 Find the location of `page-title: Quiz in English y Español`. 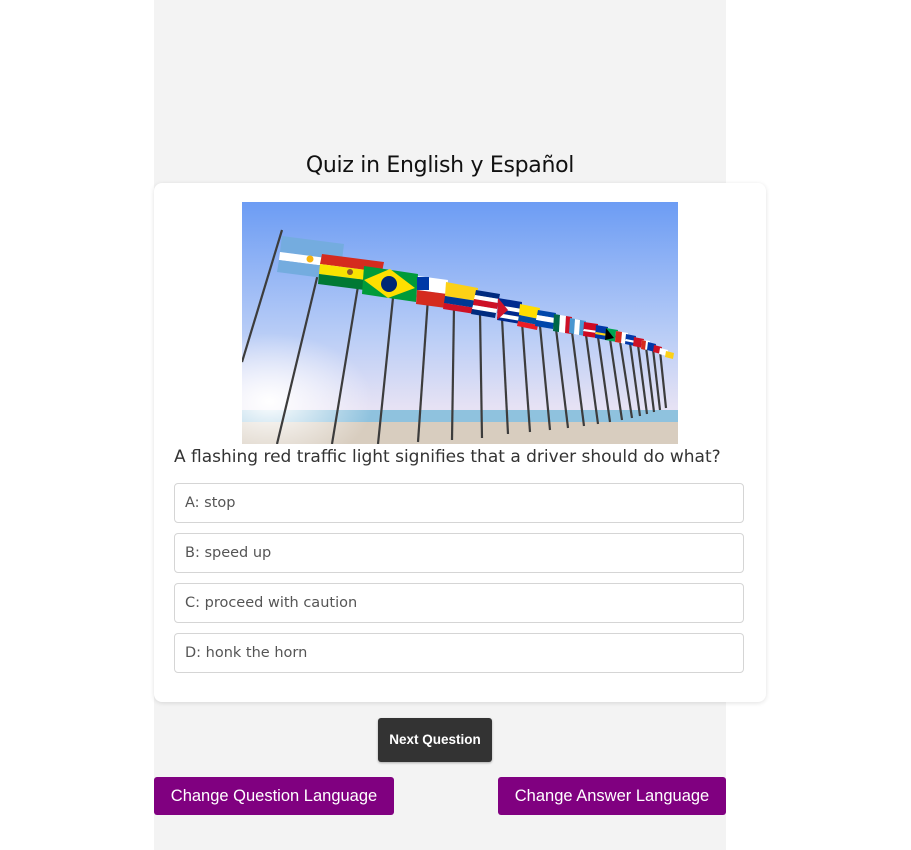

page-title: Quiz in English y Español is located at coordinates (440, 165).